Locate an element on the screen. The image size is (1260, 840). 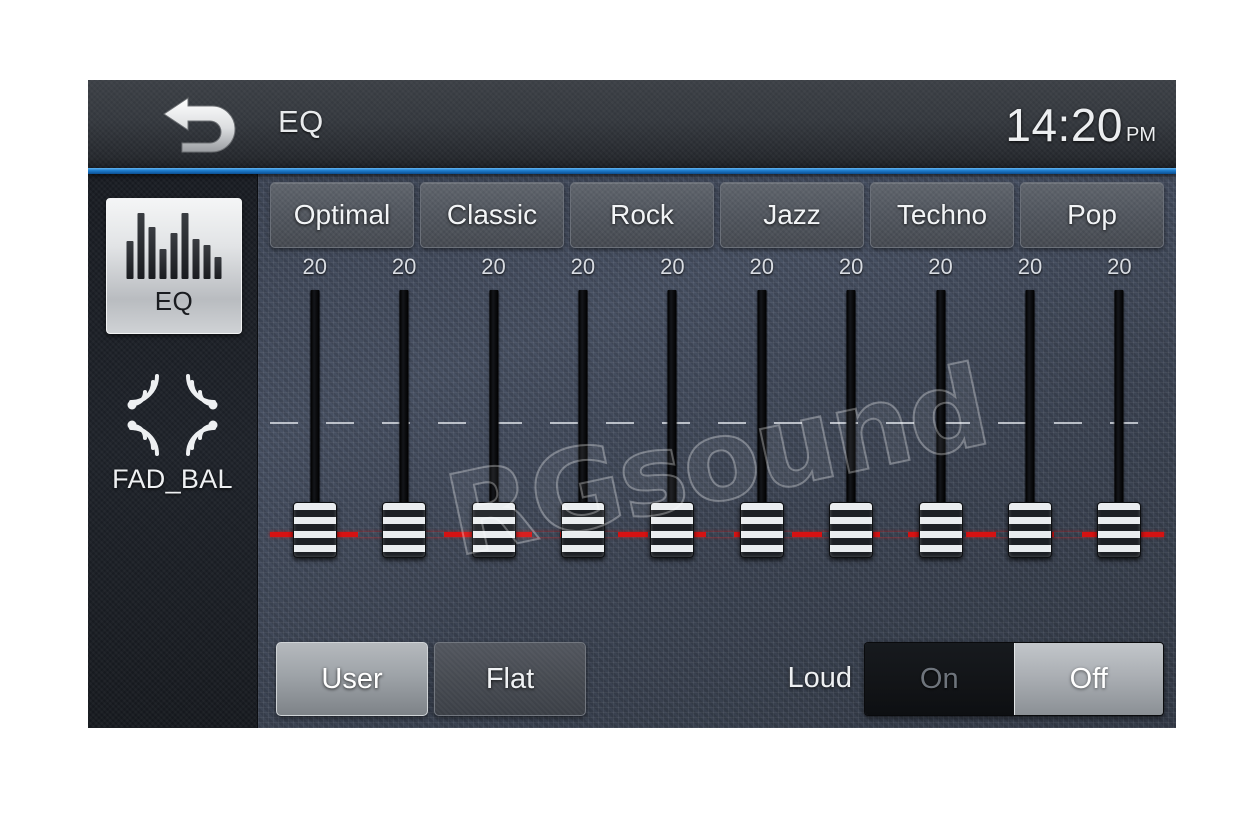
speaker-wave-top-left-icon is located at coordinates (143, 392).